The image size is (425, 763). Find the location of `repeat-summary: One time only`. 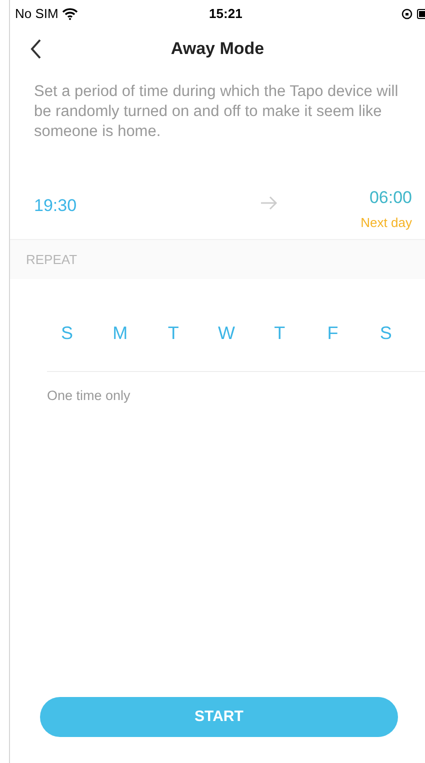

repeat-summary: One time only is located at coordinates (88, 395).